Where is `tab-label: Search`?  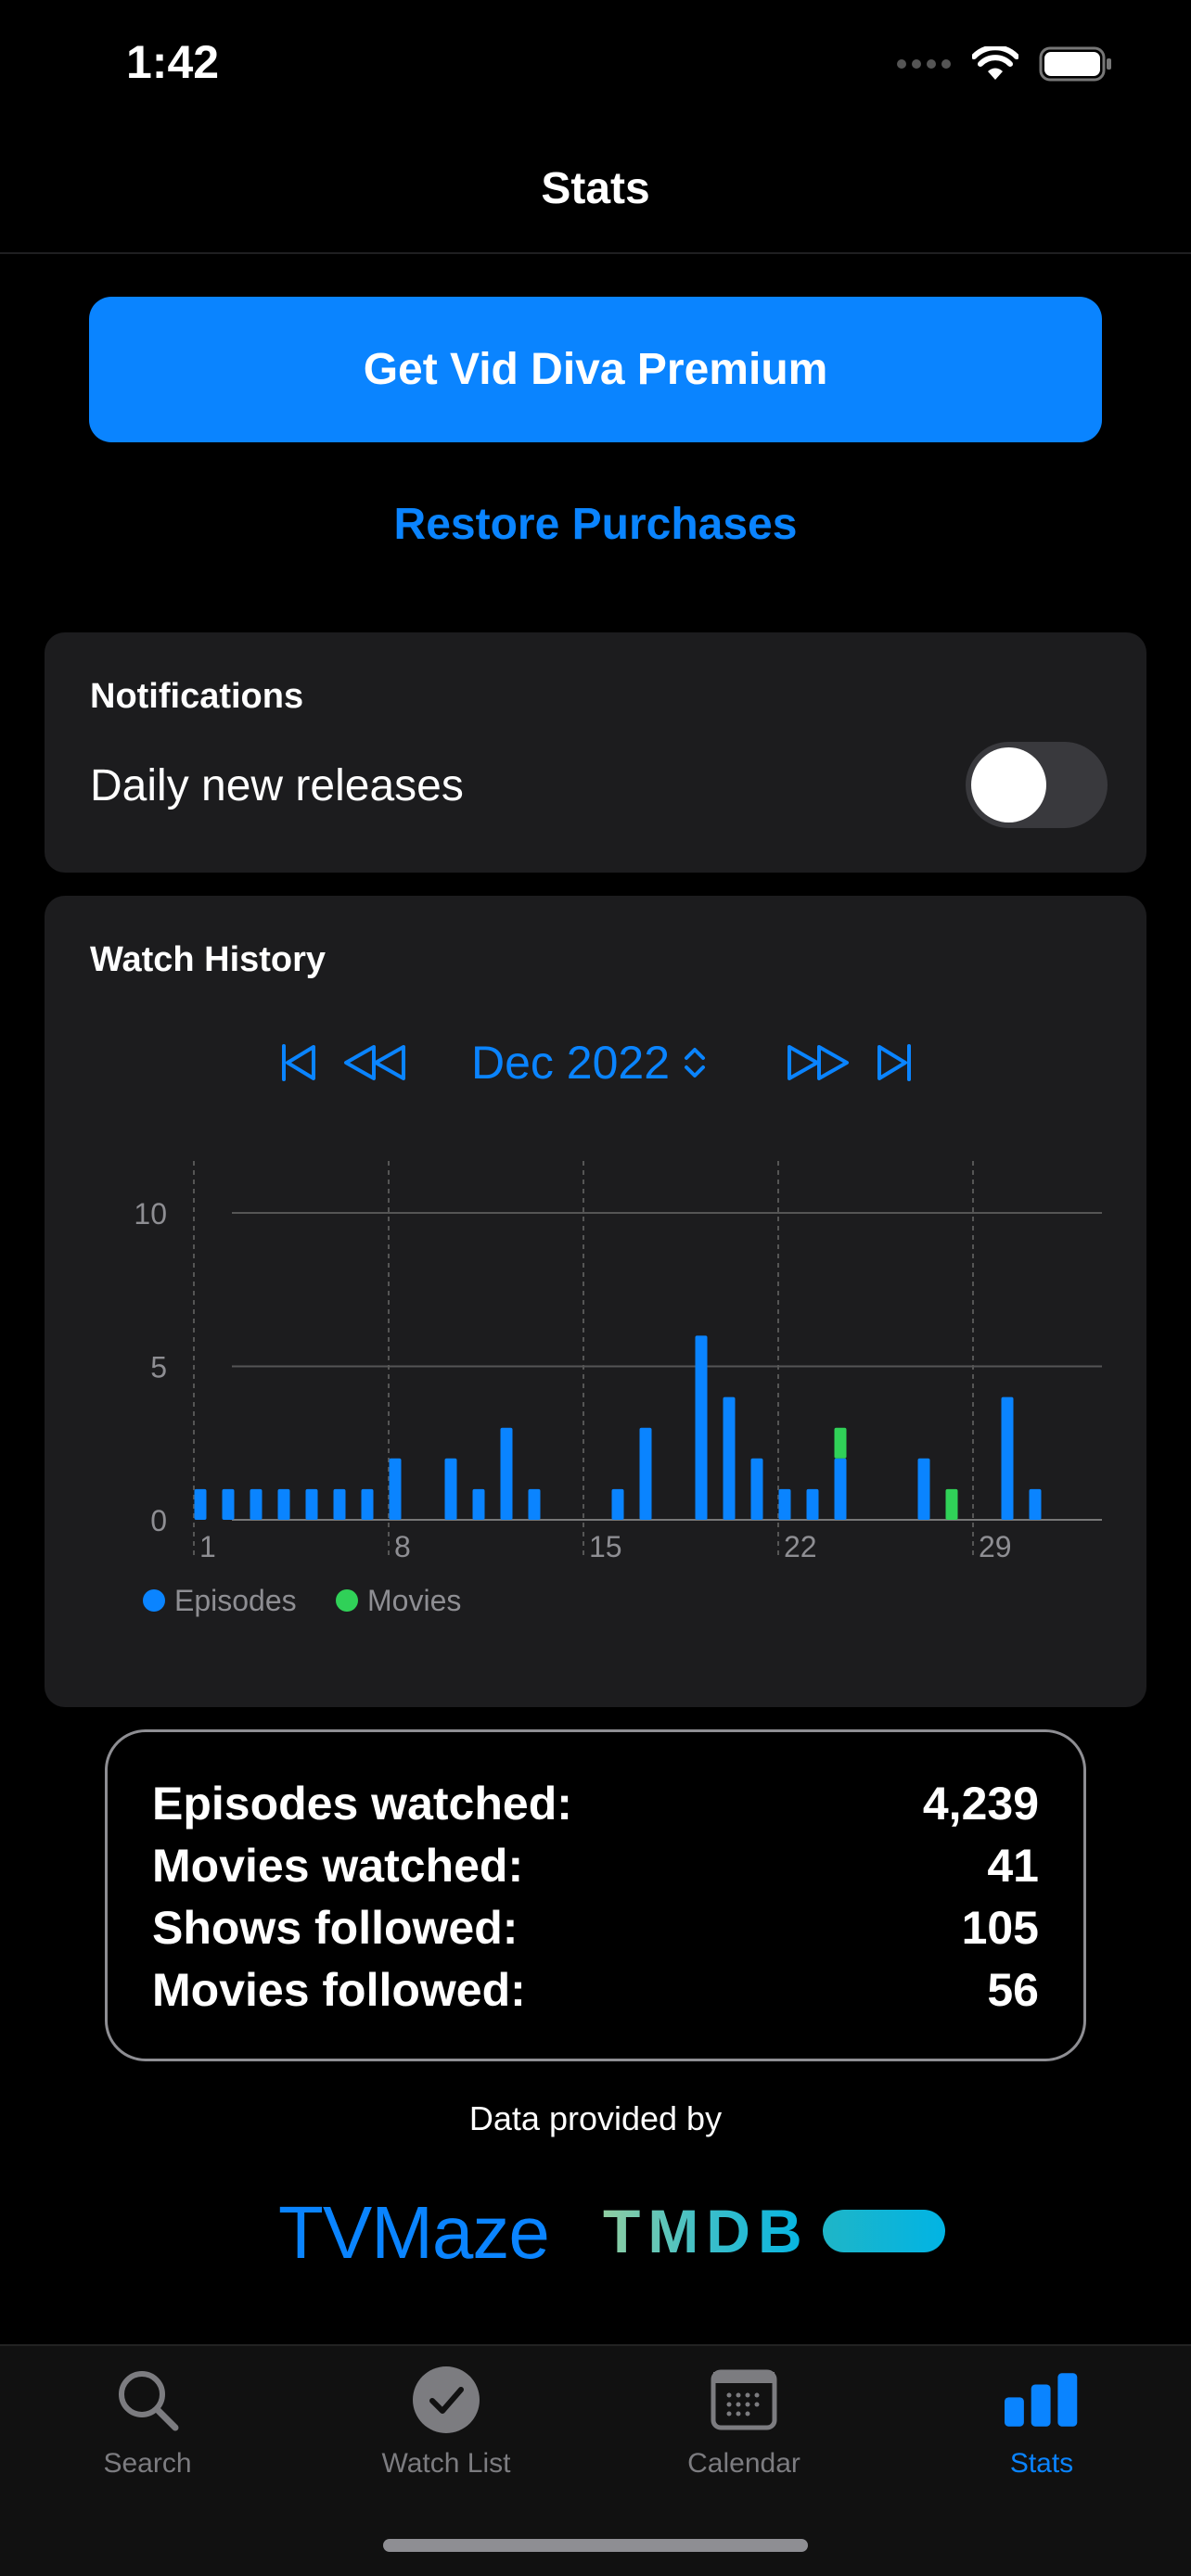 tab-label: Search is located at coordinates (147, 2463).